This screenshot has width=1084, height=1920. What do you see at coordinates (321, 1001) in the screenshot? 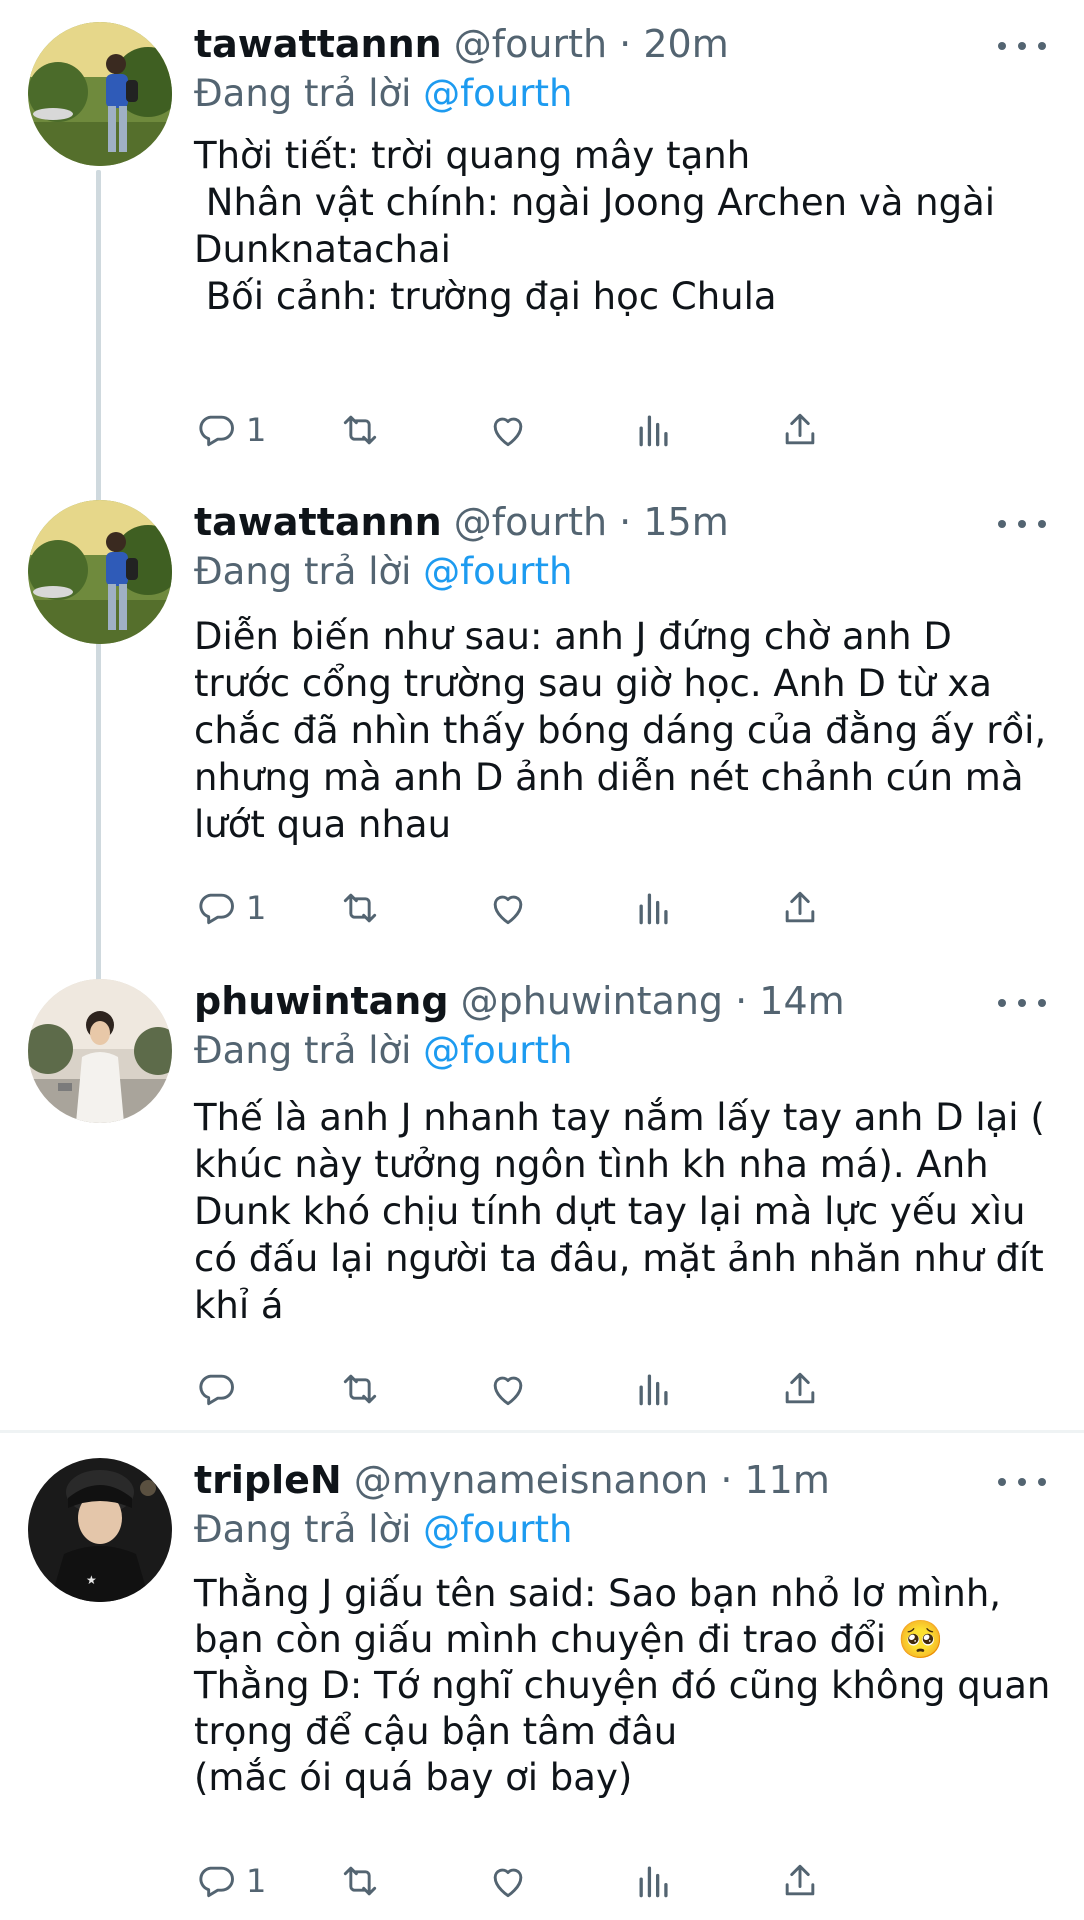
I see `display-name: phuwintang` at bounding box center [321, 1001].